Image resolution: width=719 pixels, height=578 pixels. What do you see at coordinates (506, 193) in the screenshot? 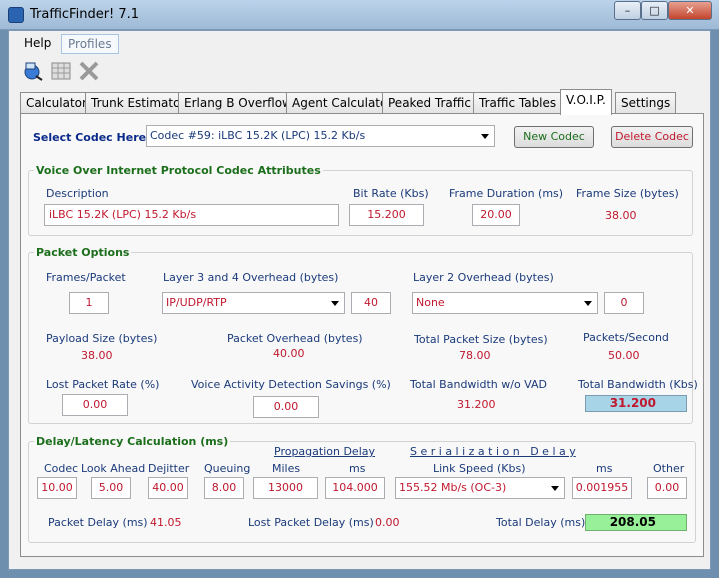
I see `frame-duration-label: Frame Duration (ms)` at bounding box center [506, 193].